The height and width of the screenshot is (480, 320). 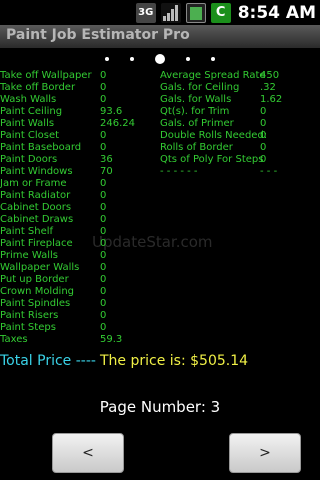 What do you see at coordinates (160, 292) in the screenshot?
I see `estimate-row: Crown Molding 0` at bounding box center [160, 292].